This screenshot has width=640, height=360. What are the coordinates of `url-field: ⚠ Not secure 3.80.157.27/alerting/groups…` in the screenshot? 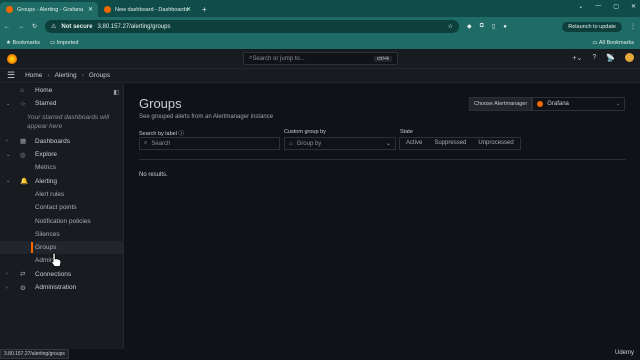 It's located at (252, 26).